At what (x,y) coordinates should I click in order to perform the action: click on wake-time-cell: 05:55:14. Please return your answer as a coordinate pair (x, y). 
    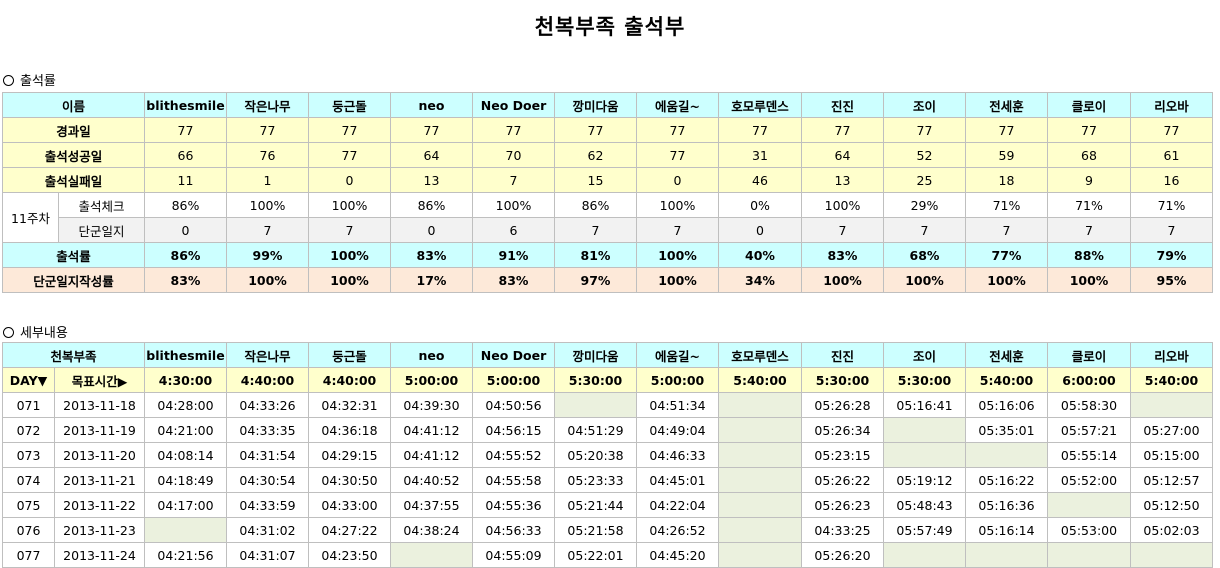
    Looking at the image, I should click on (1089, 455).